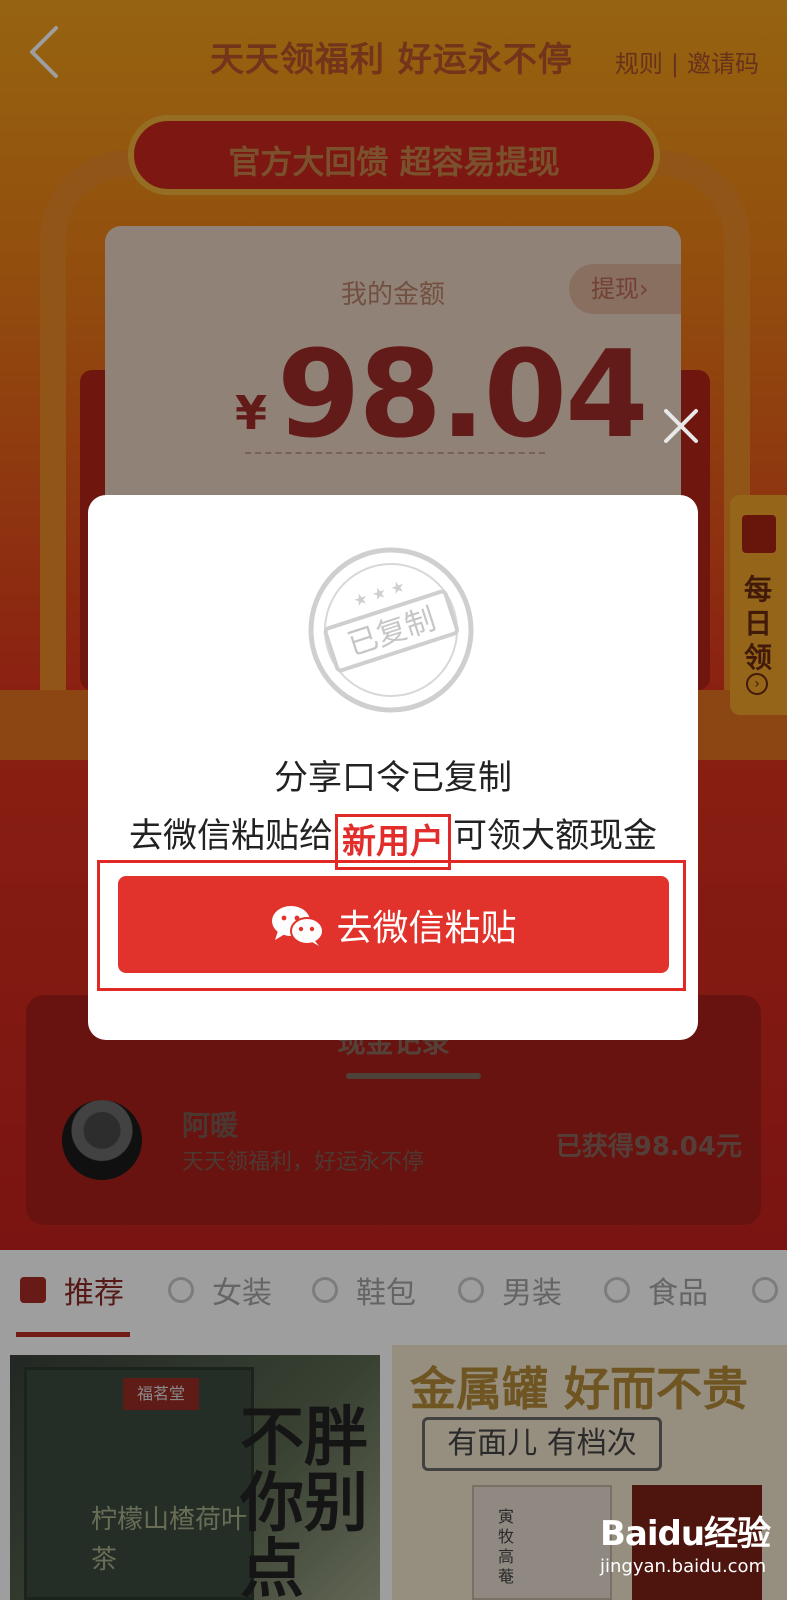  I want to click on watermark-logo: Baidu经验, so click(685, 1534).